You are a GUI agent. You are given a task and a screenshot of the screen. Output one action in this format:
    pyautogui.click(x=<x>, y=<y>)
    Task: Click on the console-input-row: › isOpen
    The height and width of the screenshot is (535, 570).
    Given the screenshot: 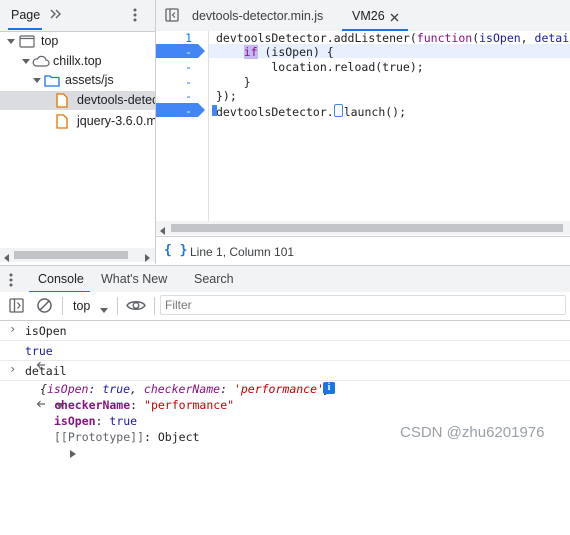 What is the action you would take?
    pyautogui.click(x=285, y=331)
    